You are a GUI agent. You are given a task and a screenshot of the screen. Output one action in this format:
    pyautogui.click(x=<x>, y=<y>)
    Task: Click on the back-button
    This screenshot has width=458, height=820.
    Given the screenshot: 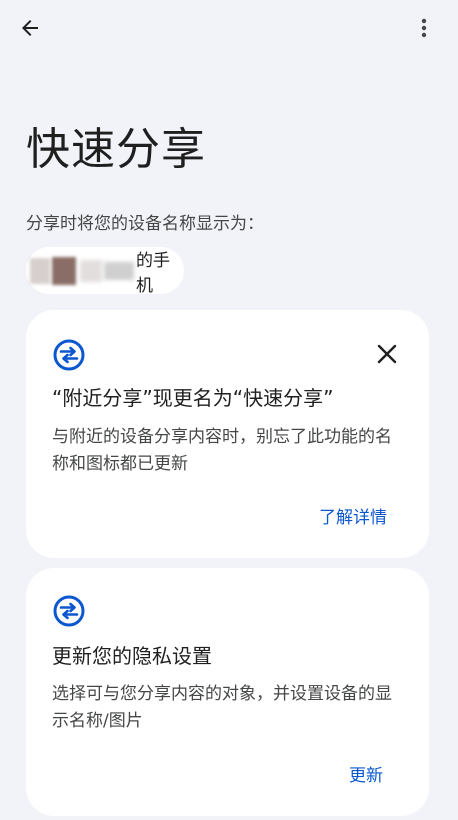 What is the action you would take?
    pyautogui.click(x=30, y=28)
    